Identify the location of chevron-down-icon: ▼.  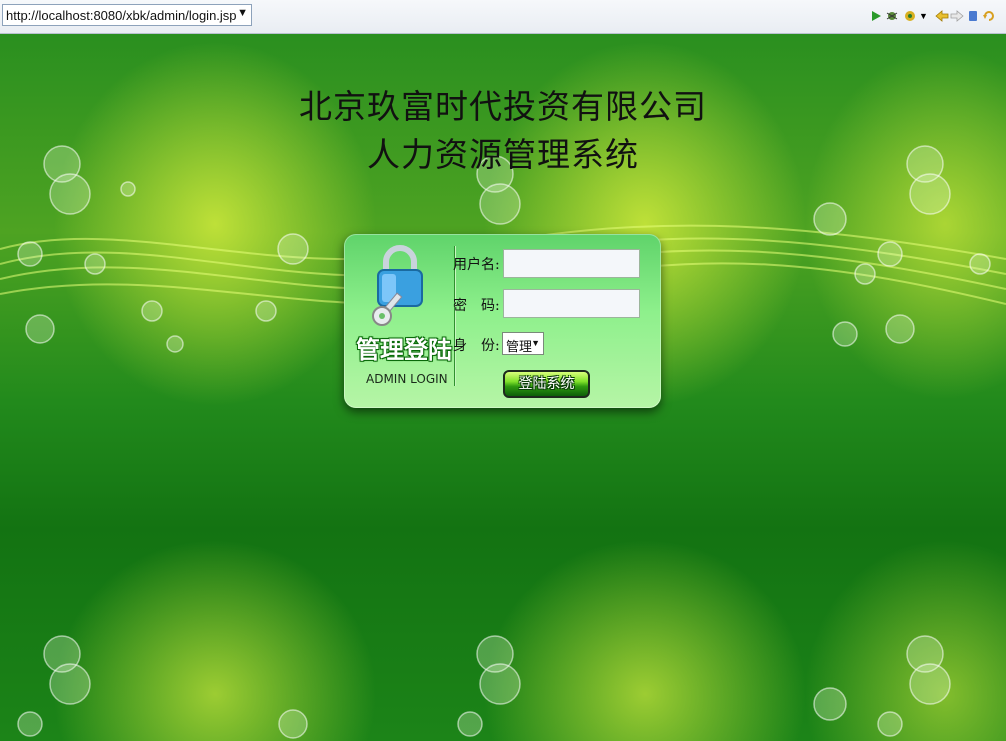
(535, 343).